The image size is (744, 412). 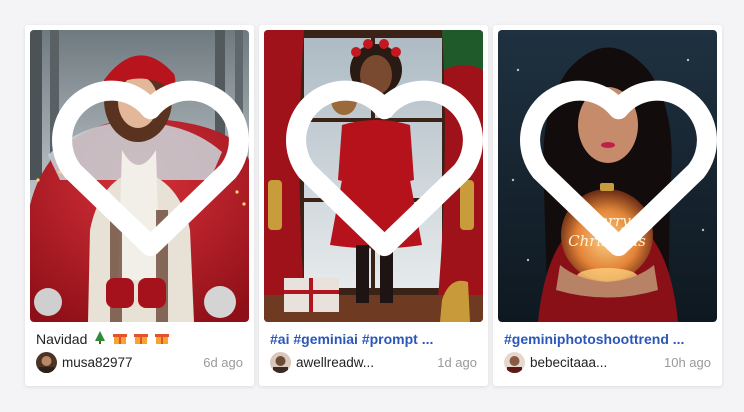 I want to click on post-time: 6d ago, so click(x=223, y=362).